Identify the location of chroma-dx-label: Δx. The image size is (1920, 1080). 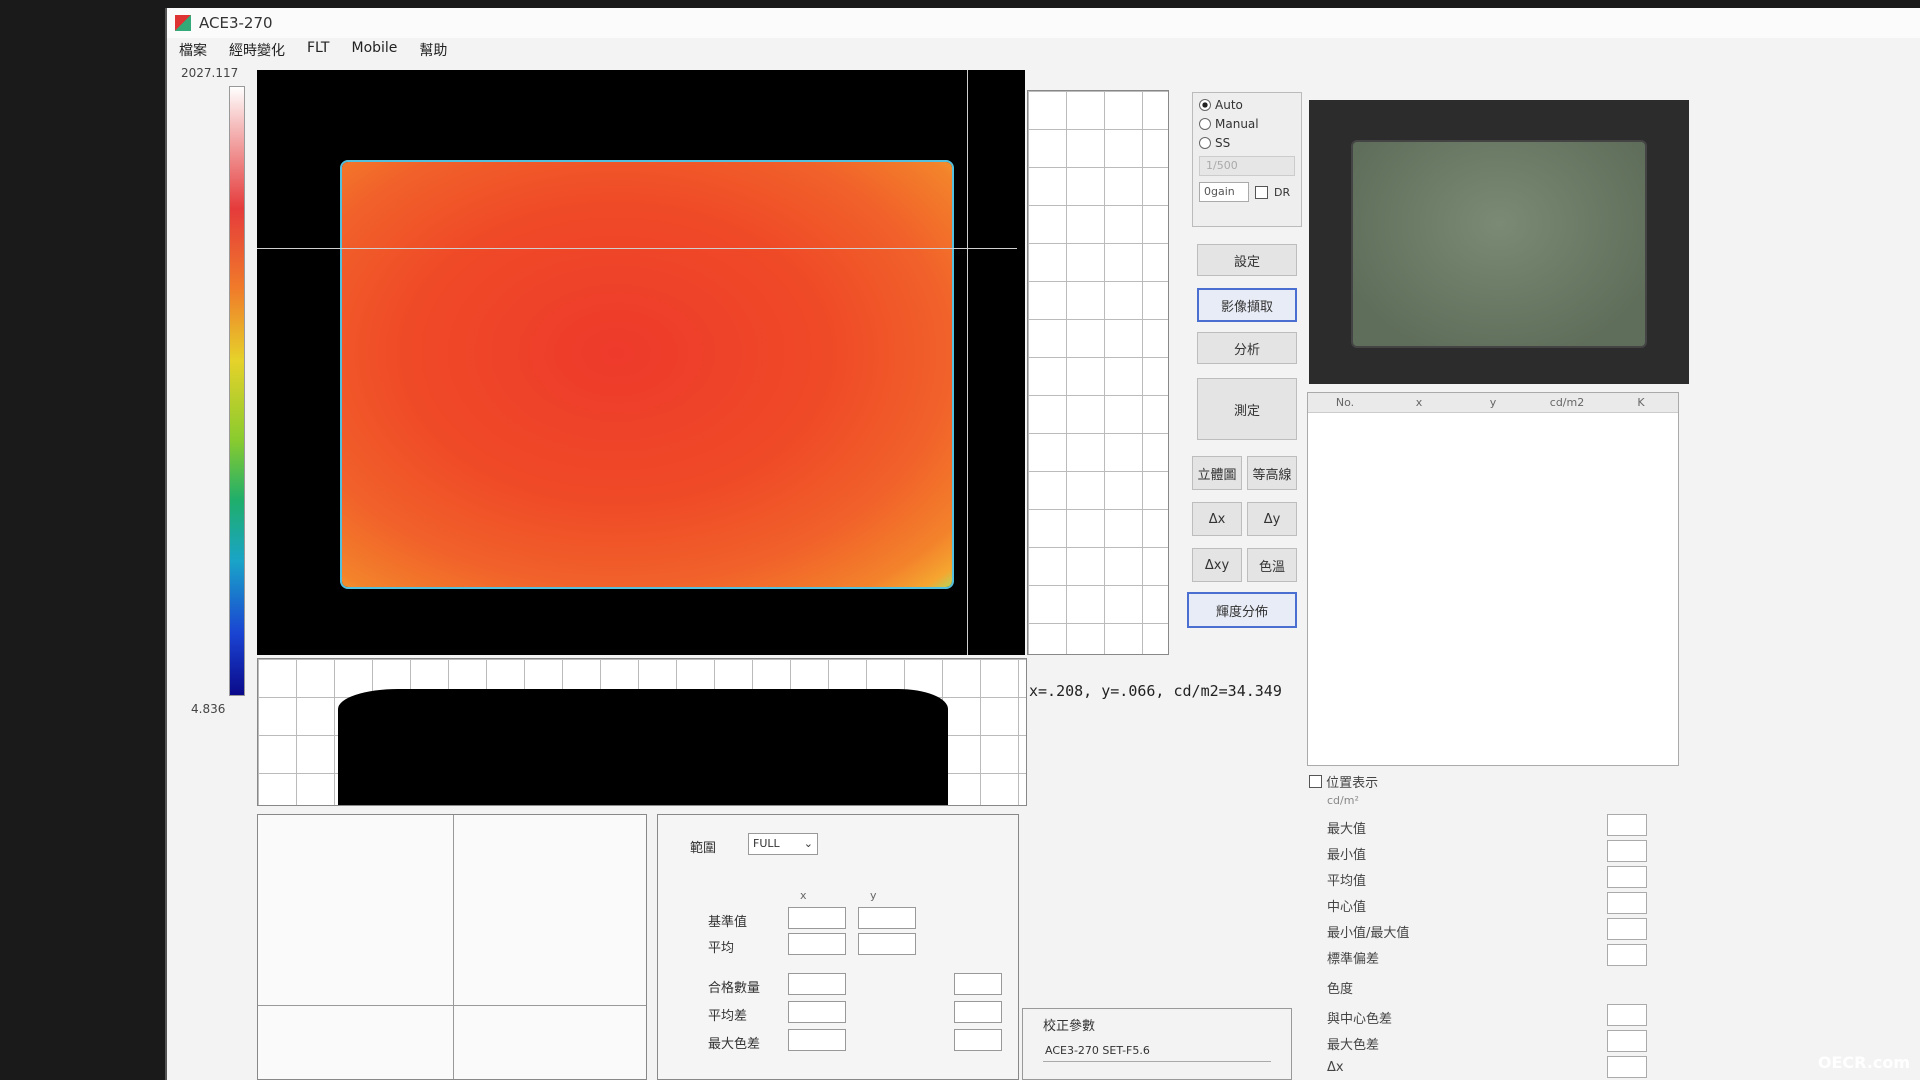
(1335, 1067).